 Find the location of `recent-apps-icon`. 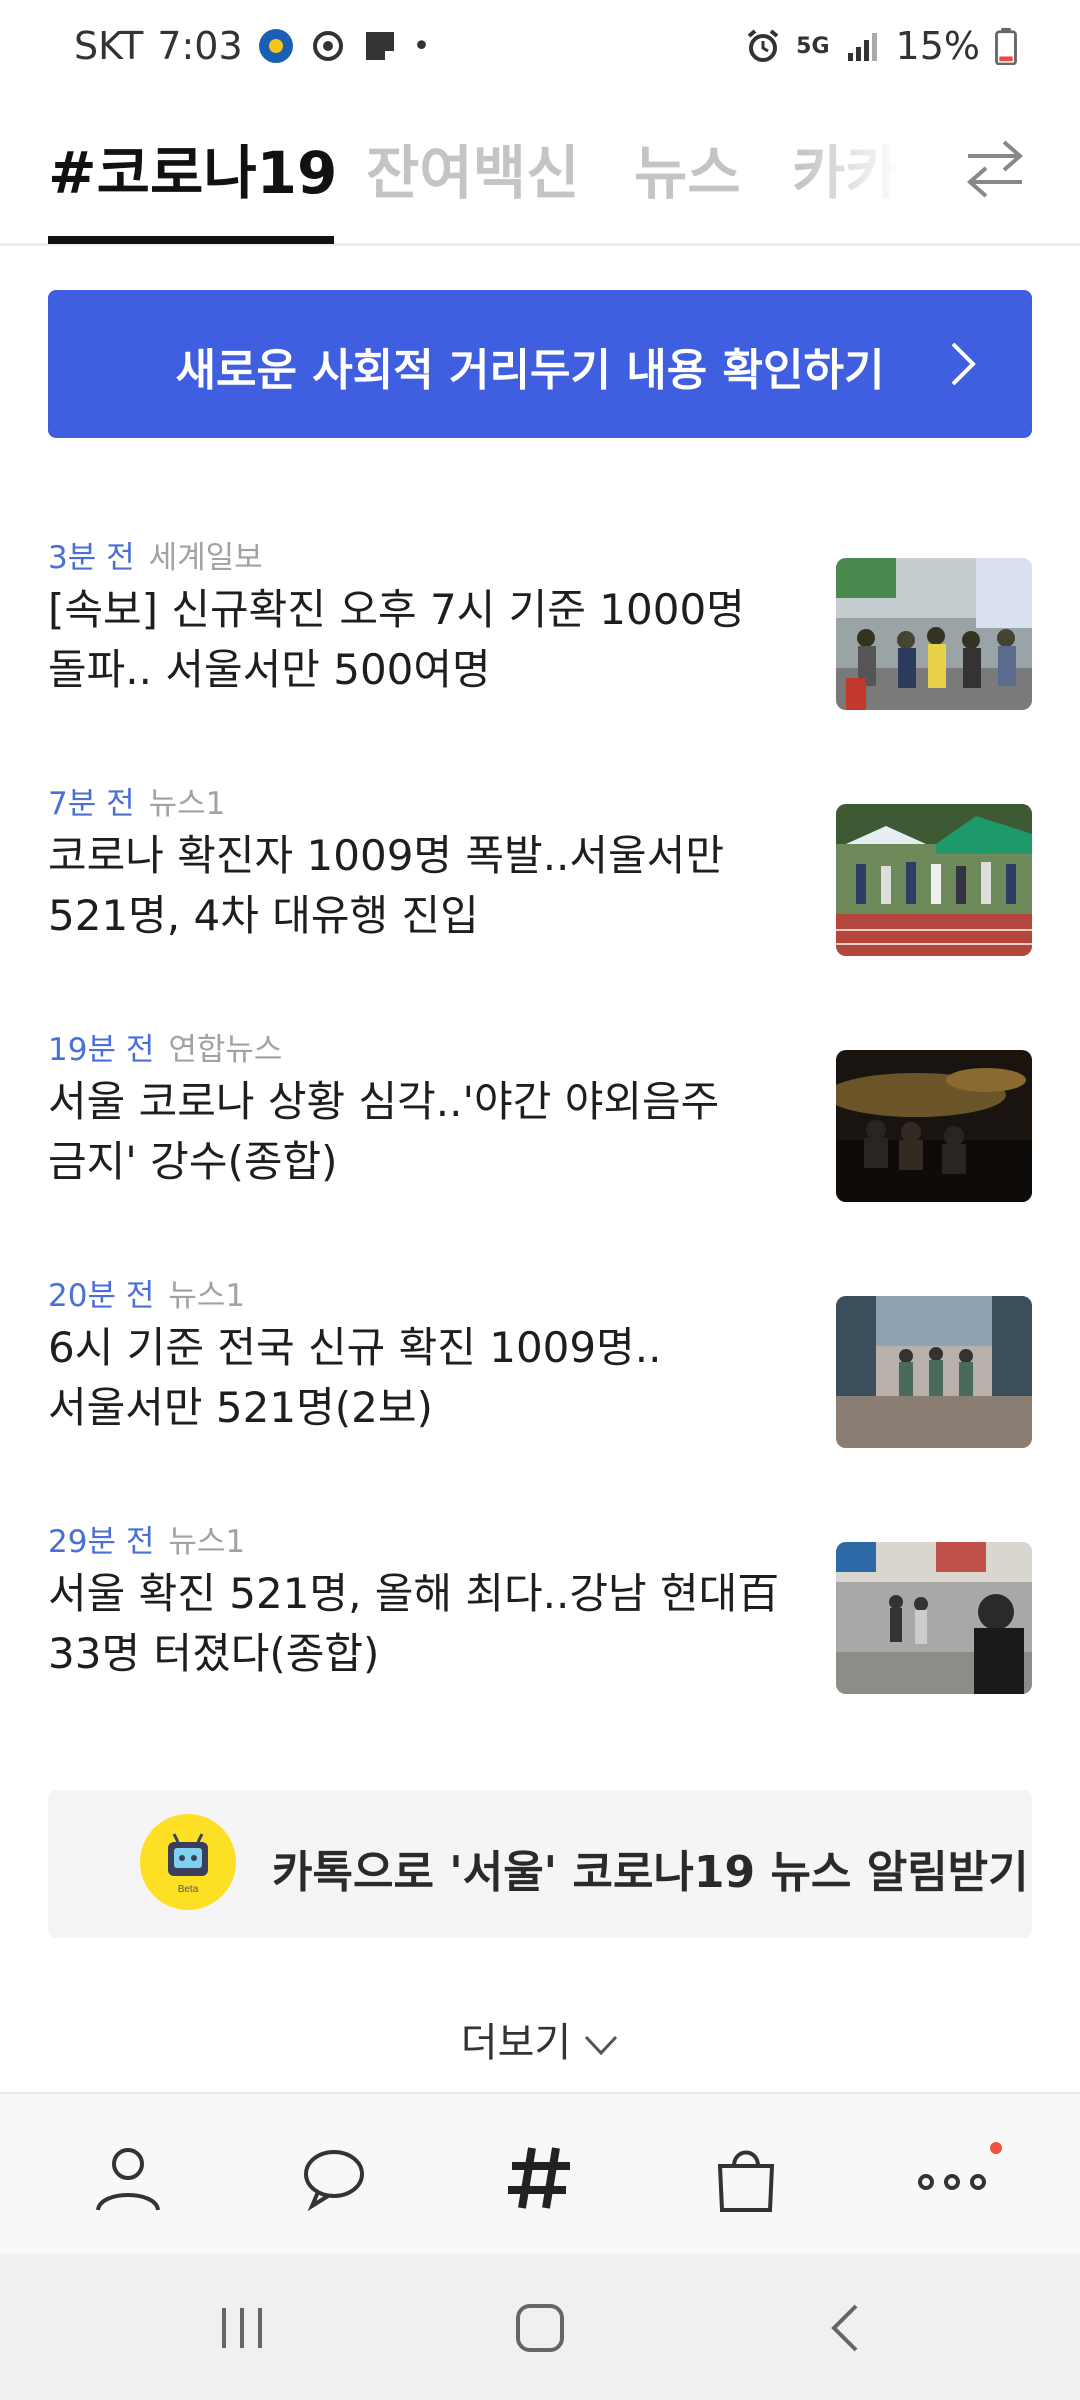

recent-apps-icon is located at coordinates (242, 2328).